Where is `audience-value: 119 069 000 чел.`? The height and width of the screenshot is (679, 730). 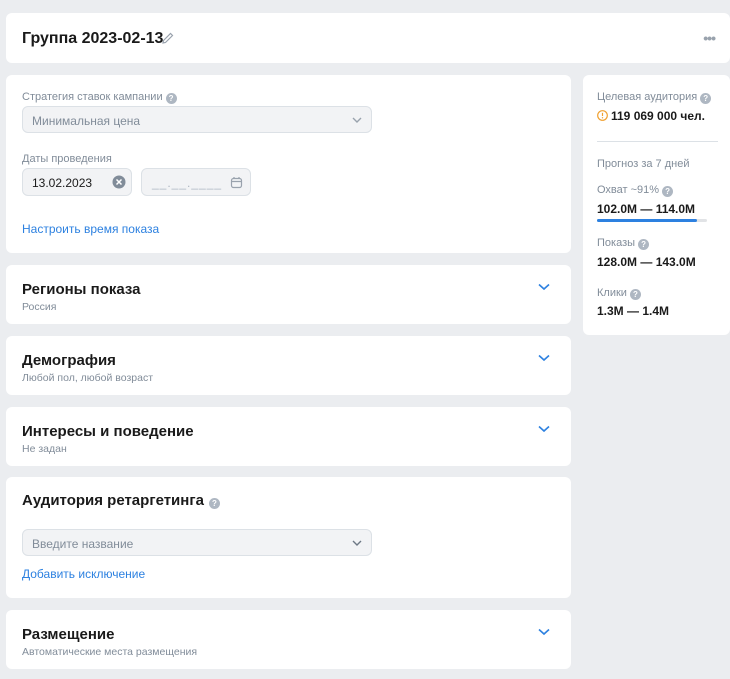 audience-value: 119 069 000 чел. is located at coordinates (658, 116).